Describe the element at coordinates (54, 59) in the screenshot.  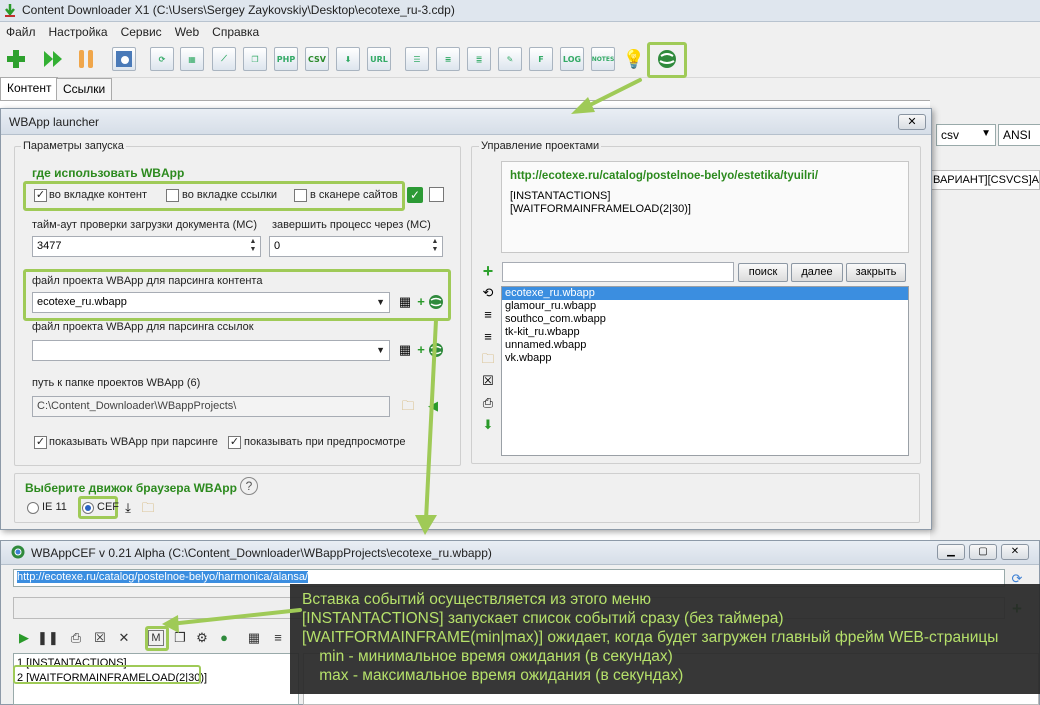
I see `run-all-icon` at that location.